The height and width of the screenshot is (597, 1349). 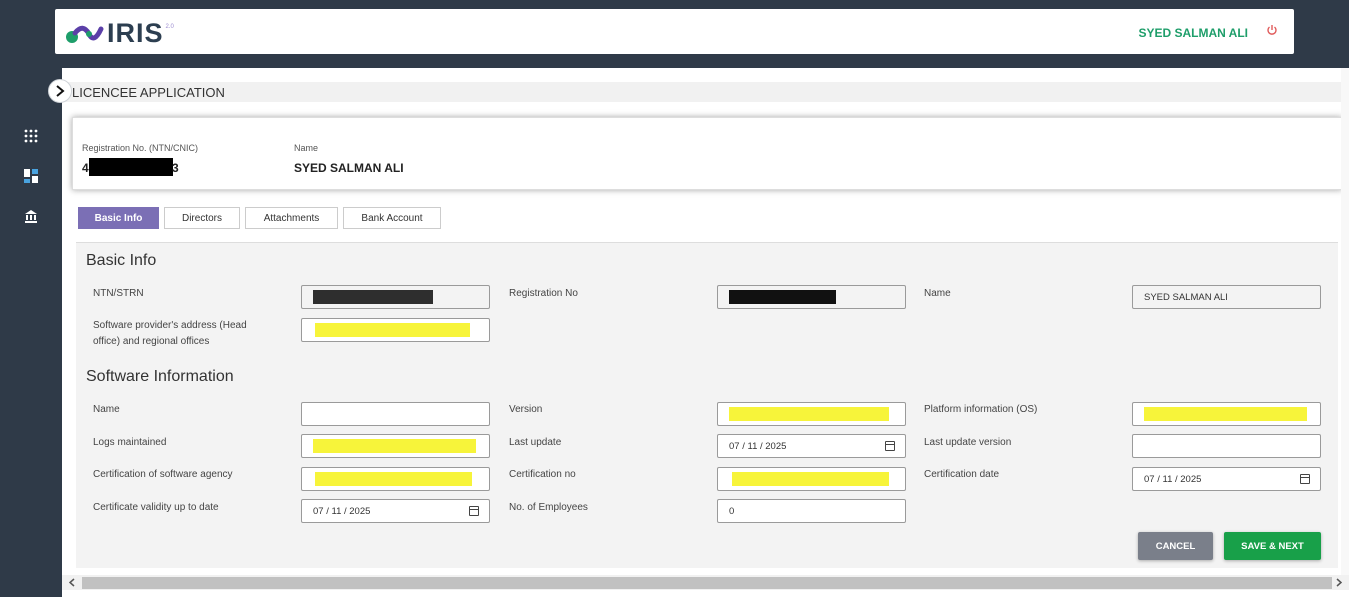 What do you see at coordinates (392, 330) in the screenshot?
I see `redacted-address` at bounding box center [392, 330].